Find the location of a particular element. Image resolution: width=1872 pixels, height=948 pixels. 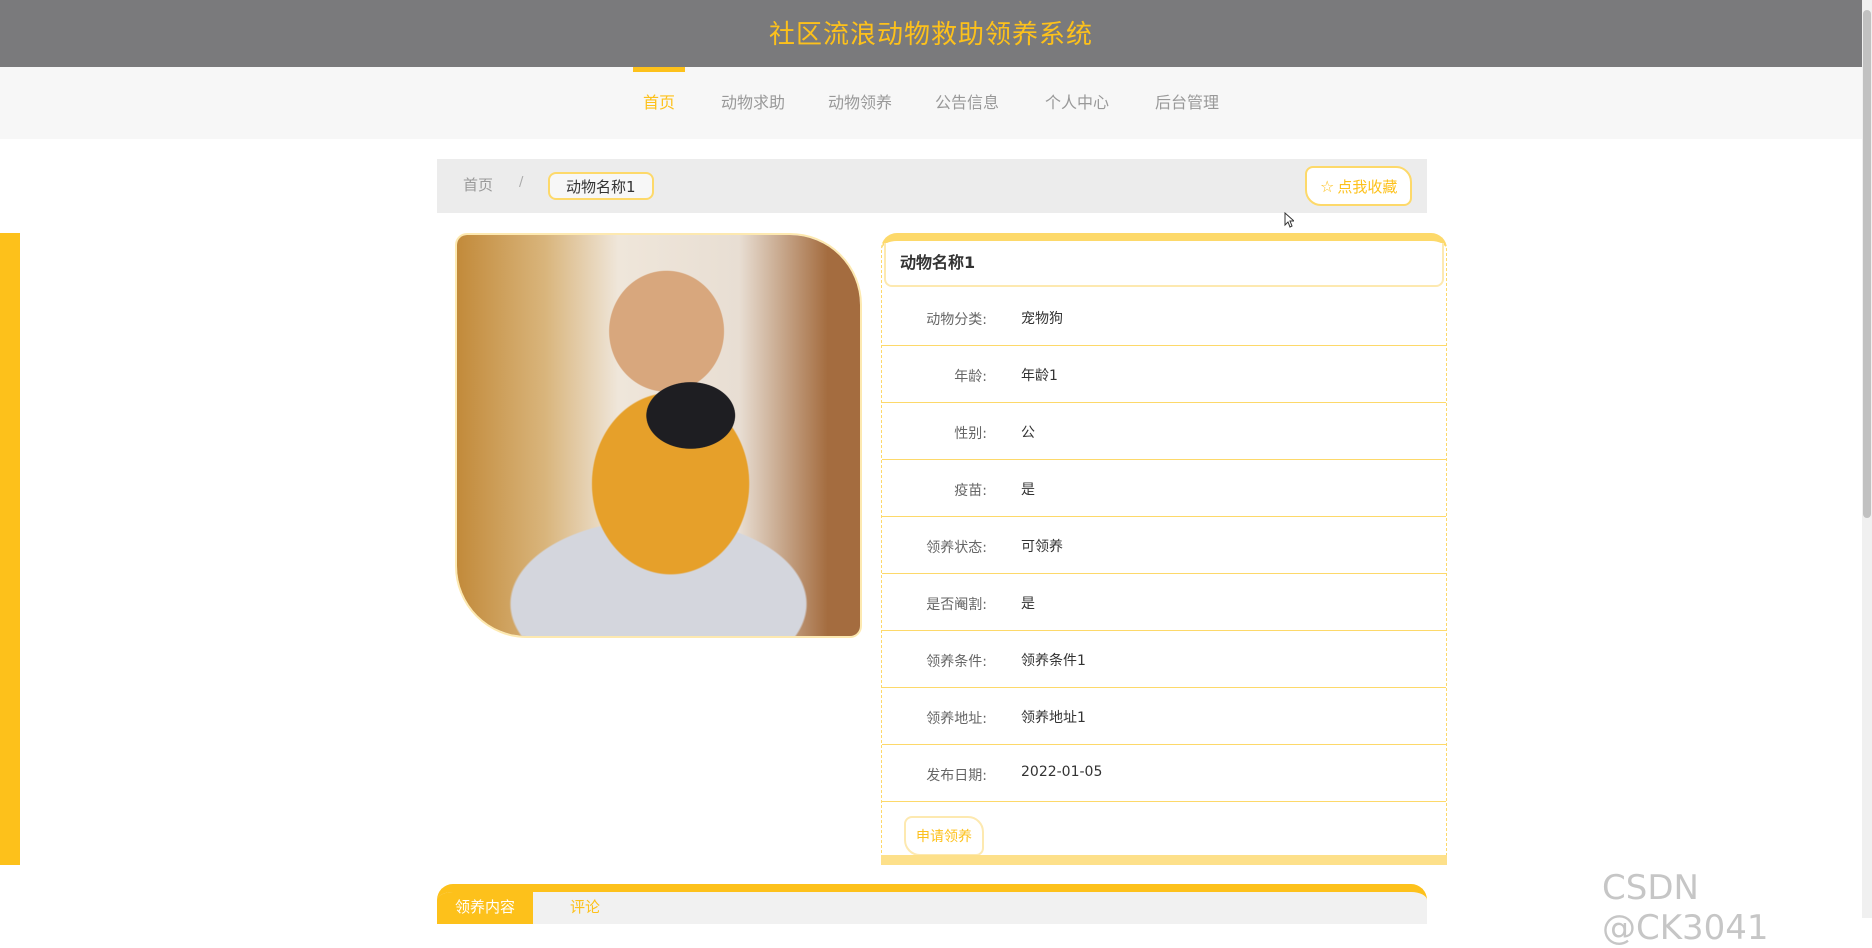

detail-label: 发布日期: is located at coordinates (956, 776).